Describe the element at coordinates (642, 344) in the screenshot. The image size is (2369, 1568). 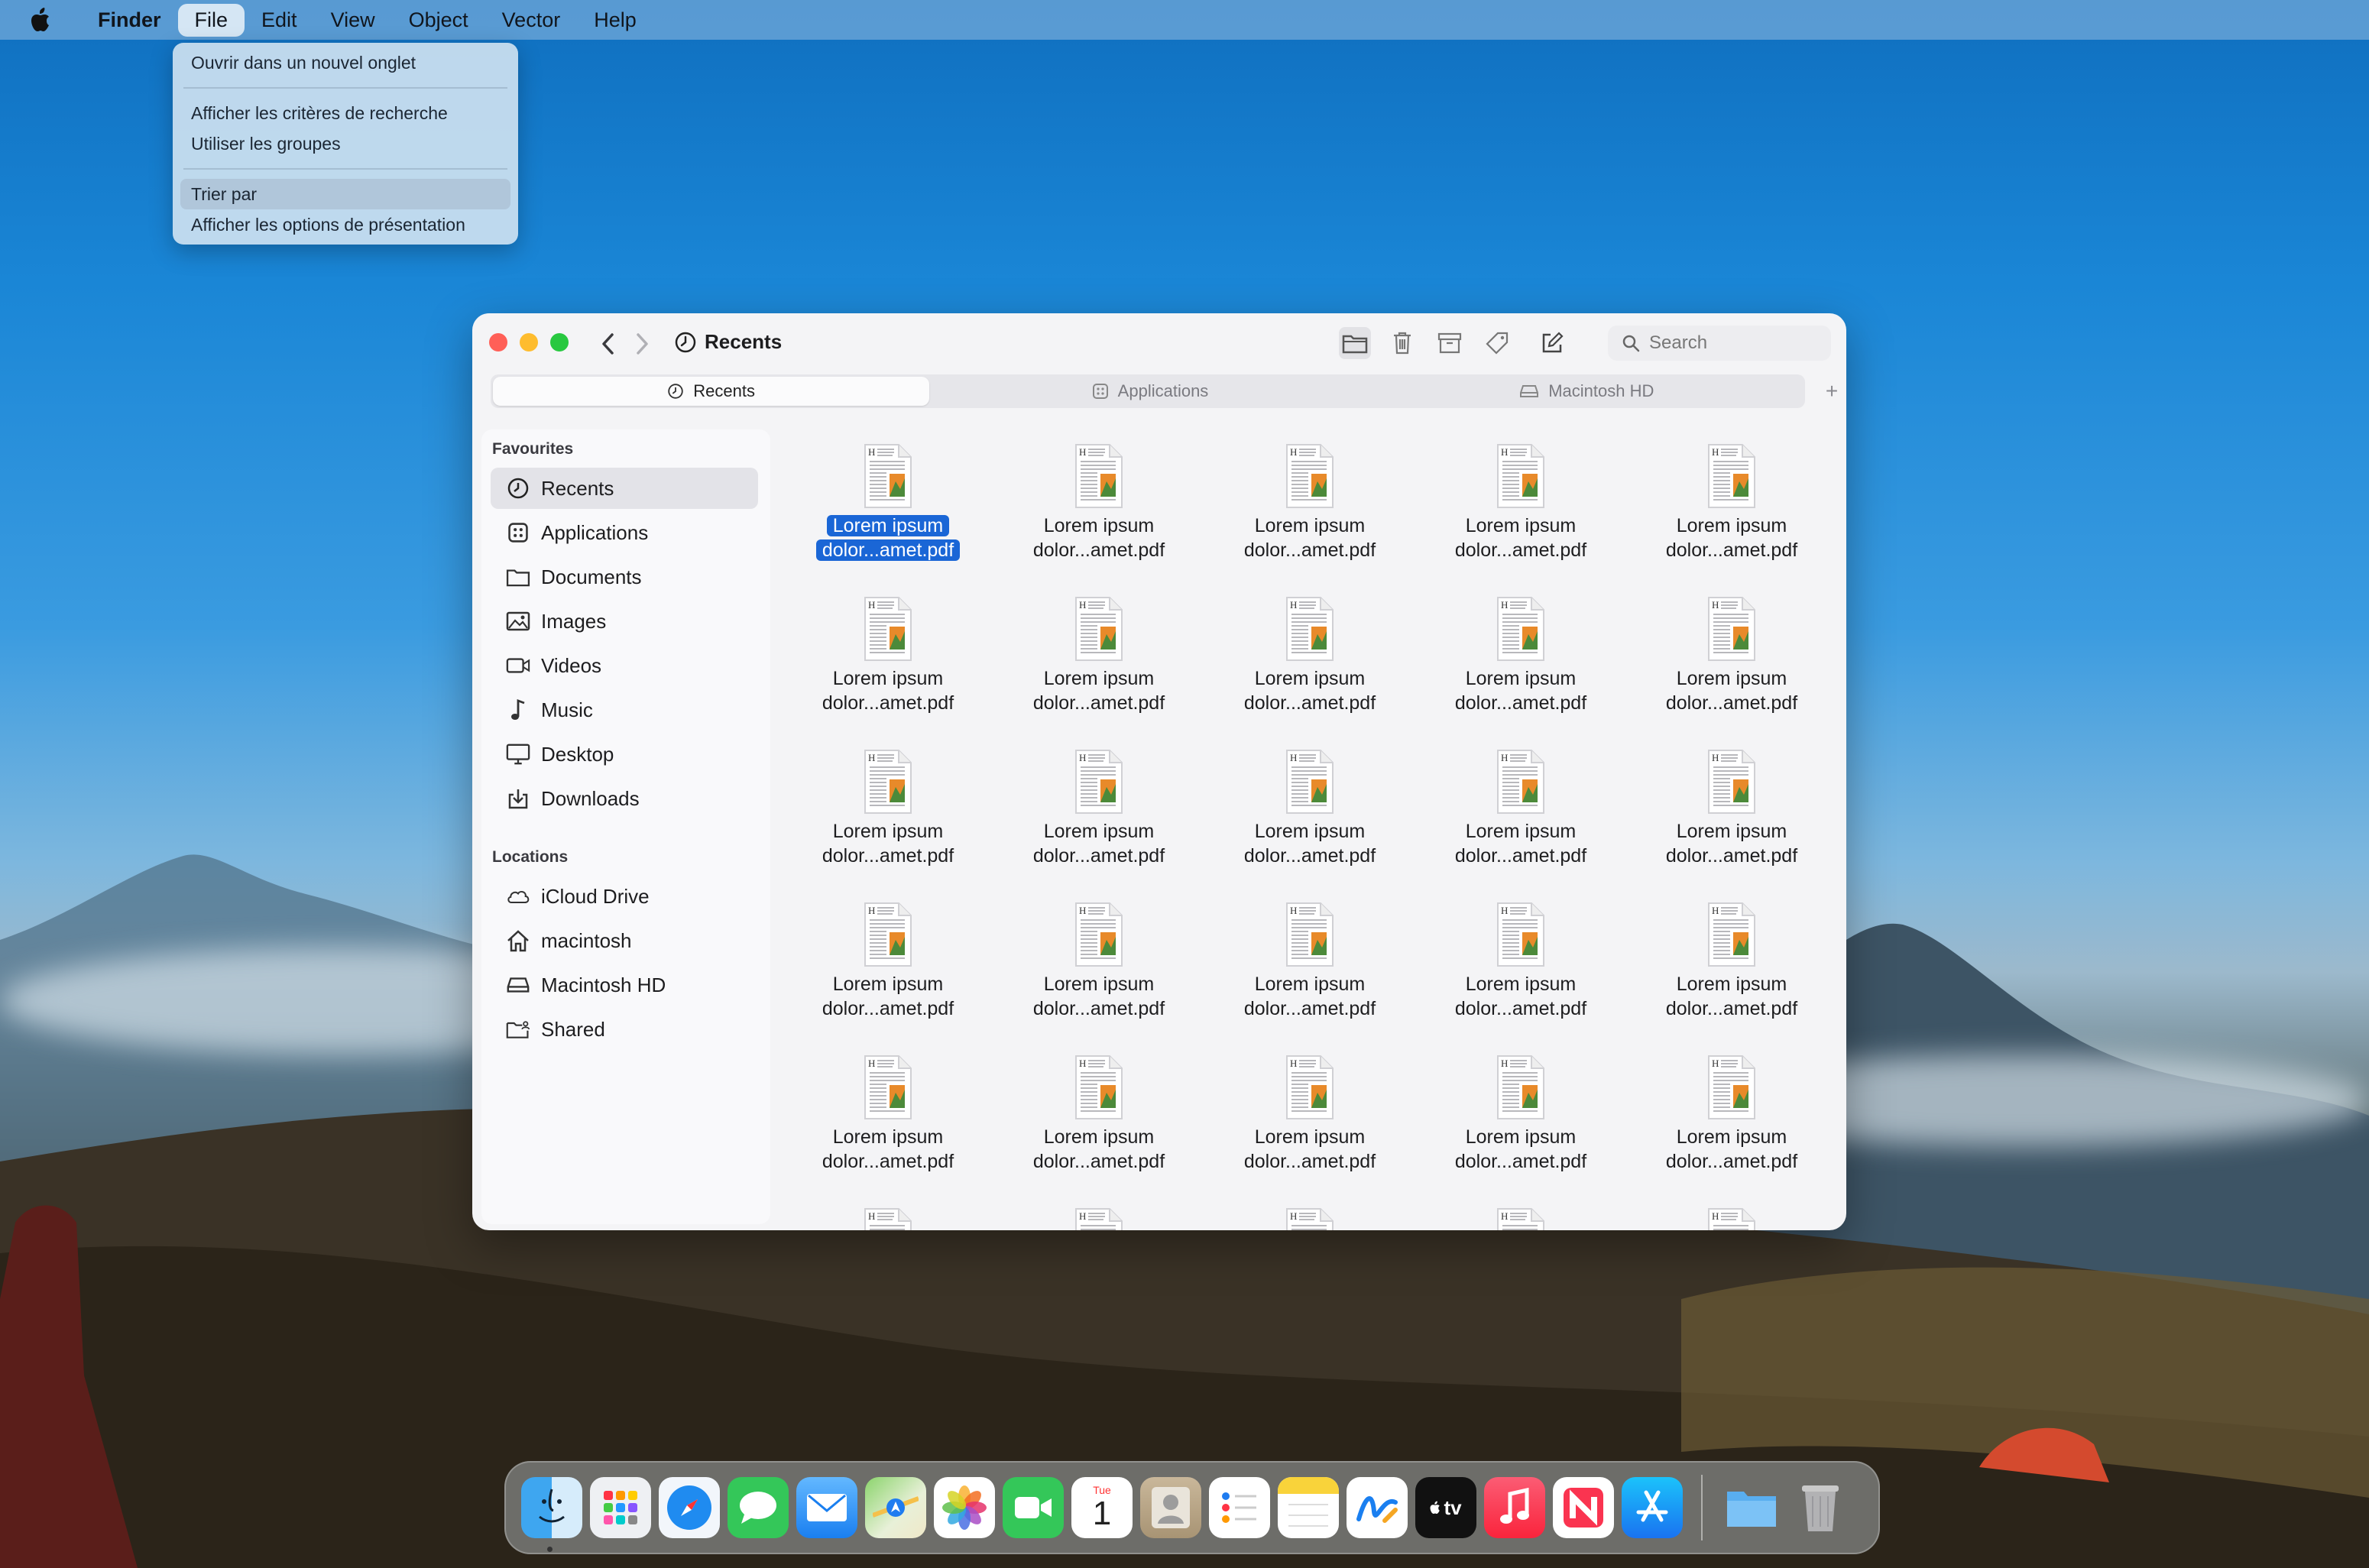
I see `forward-icon` at that location.